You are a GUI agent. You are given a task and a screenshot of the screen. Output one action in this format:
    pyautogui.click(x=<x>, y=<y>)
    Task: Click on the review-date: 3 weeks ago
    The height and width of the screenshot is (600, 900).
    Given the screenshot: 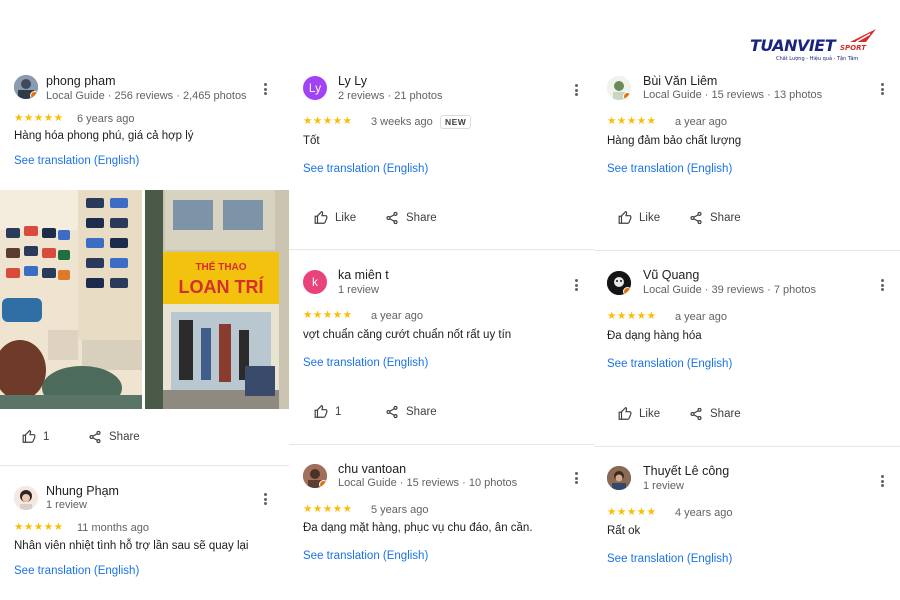 What is the action you would take?
    pyautogui.click(x=402, y=122)
    